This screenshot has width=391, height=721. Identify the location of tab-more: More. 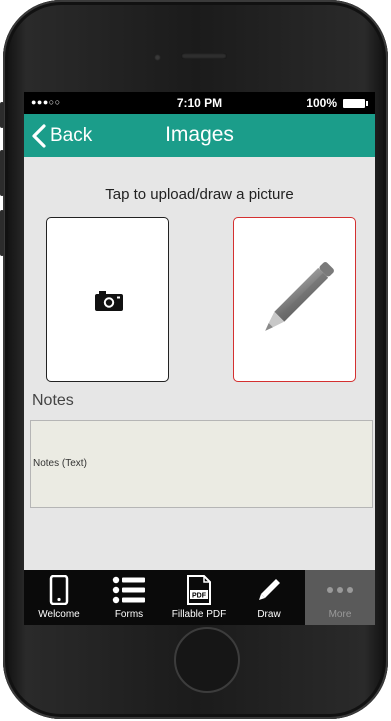
(340, 597).